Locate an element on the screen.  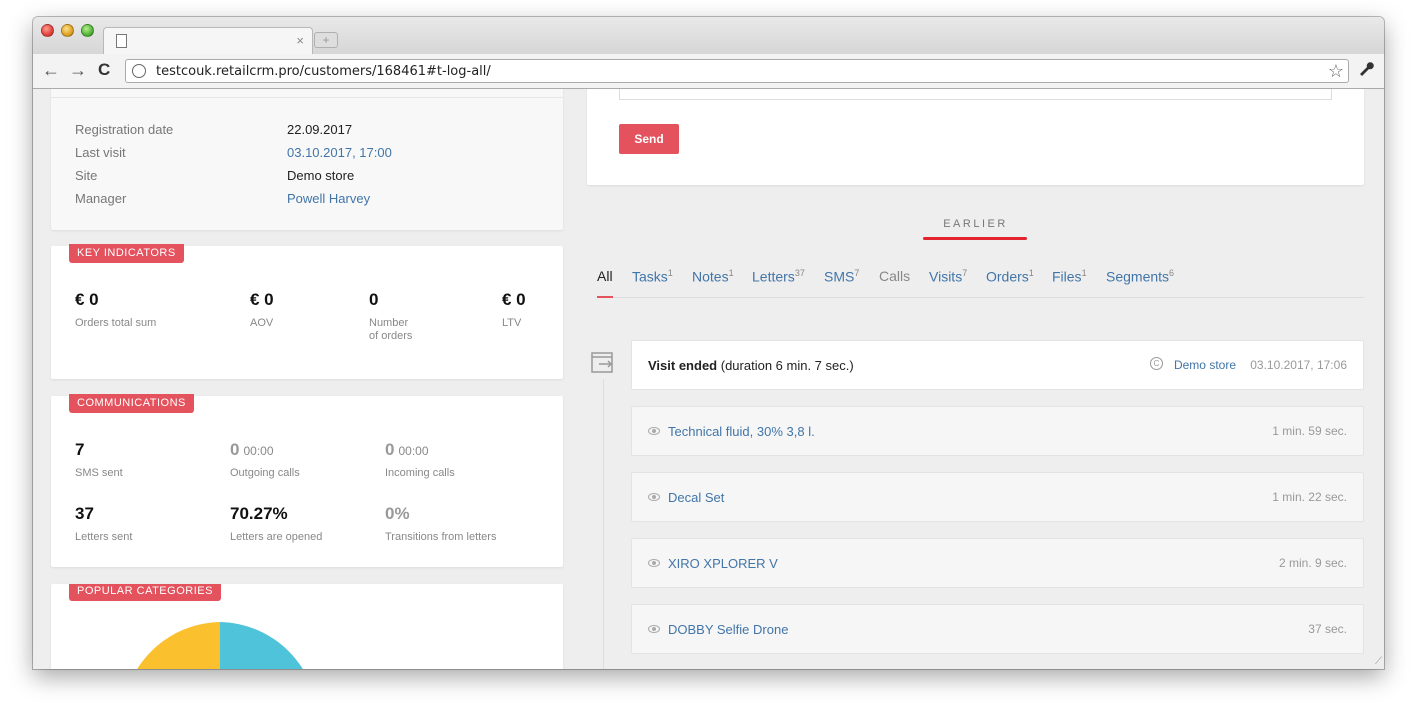
tab-letters: Letters37 is located at coordinates (778, 276).